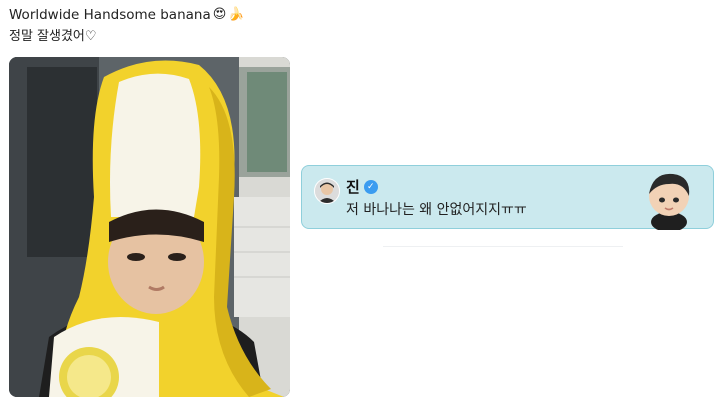 The height and width of the screenshot is (403, 720). I want to click on user-avatar-icon, so click(327, 191).